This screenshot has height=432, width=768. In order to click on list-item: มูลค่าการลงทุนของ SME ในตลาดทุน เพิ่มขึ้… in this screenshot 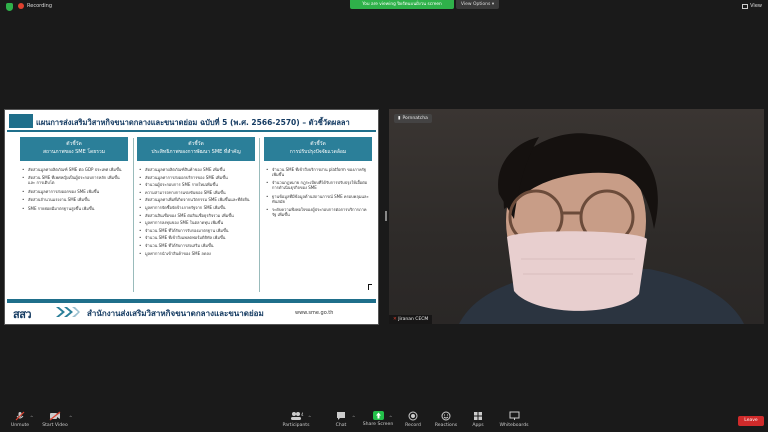, I will do `click(196, 222)`.